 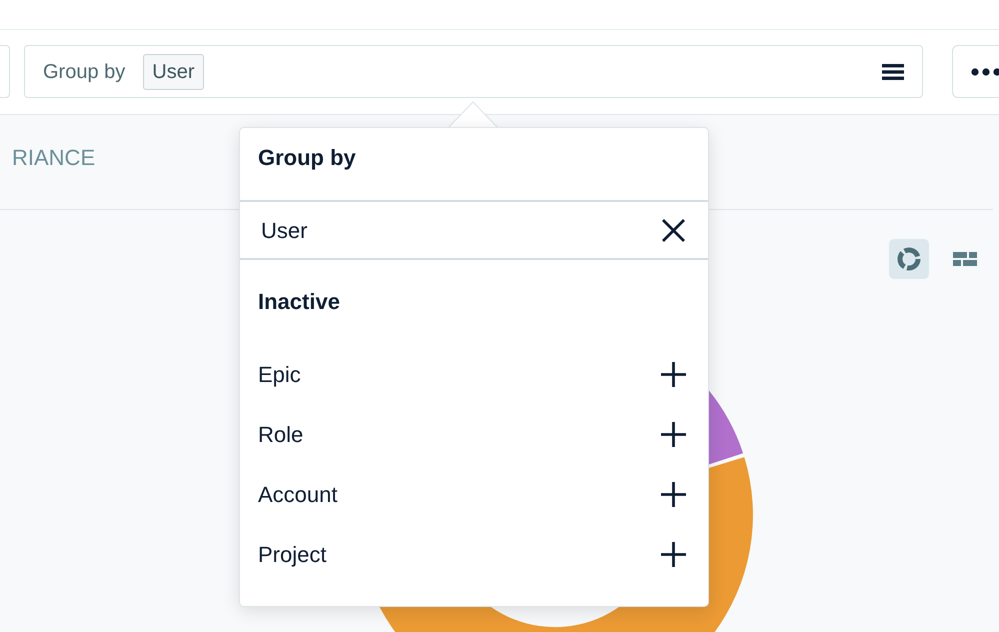 What do you see at coordinates (84, 72) in the screenshot?
I see `group-by-label: Group by` at bounding box center [84, 72].